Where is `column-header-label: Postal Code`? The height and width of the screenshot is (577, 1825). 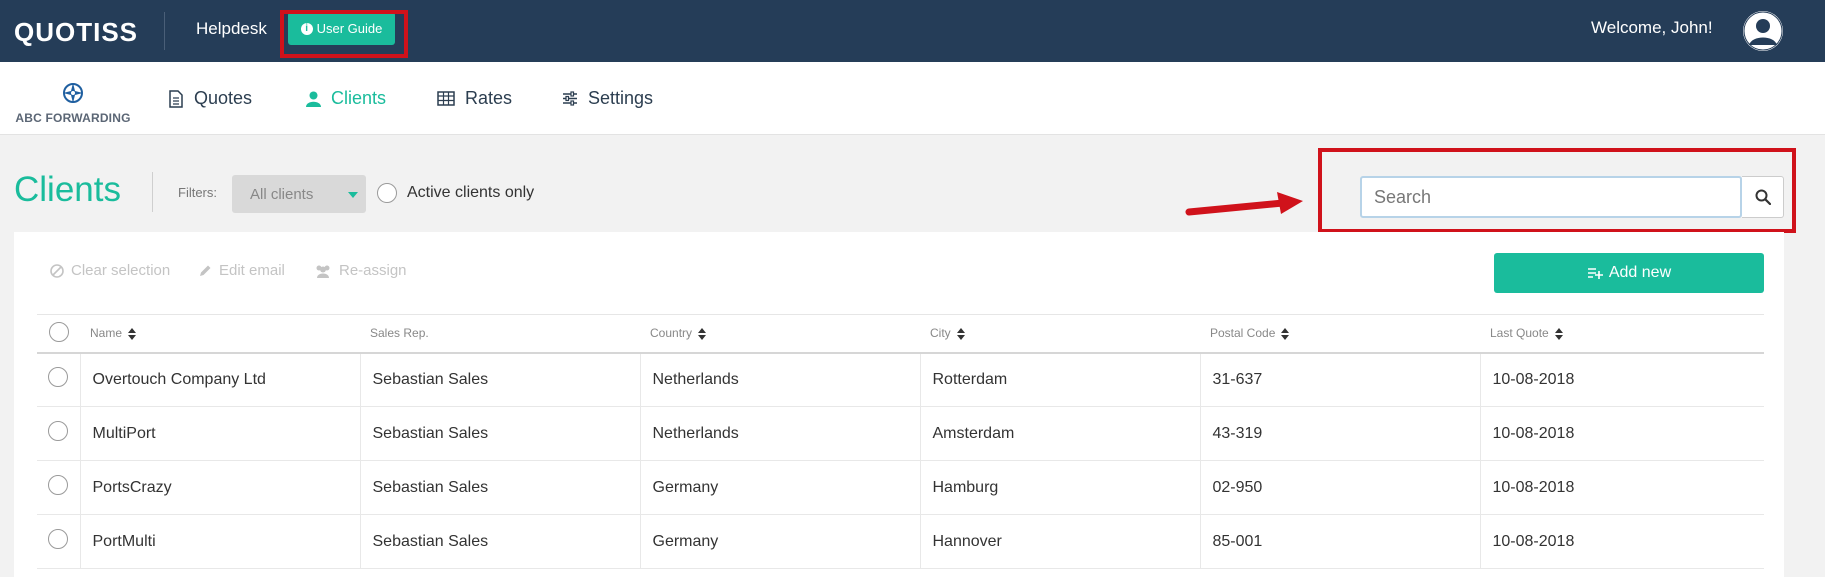
column-header-label: Postal Code is located at coordinates (1243, 333).